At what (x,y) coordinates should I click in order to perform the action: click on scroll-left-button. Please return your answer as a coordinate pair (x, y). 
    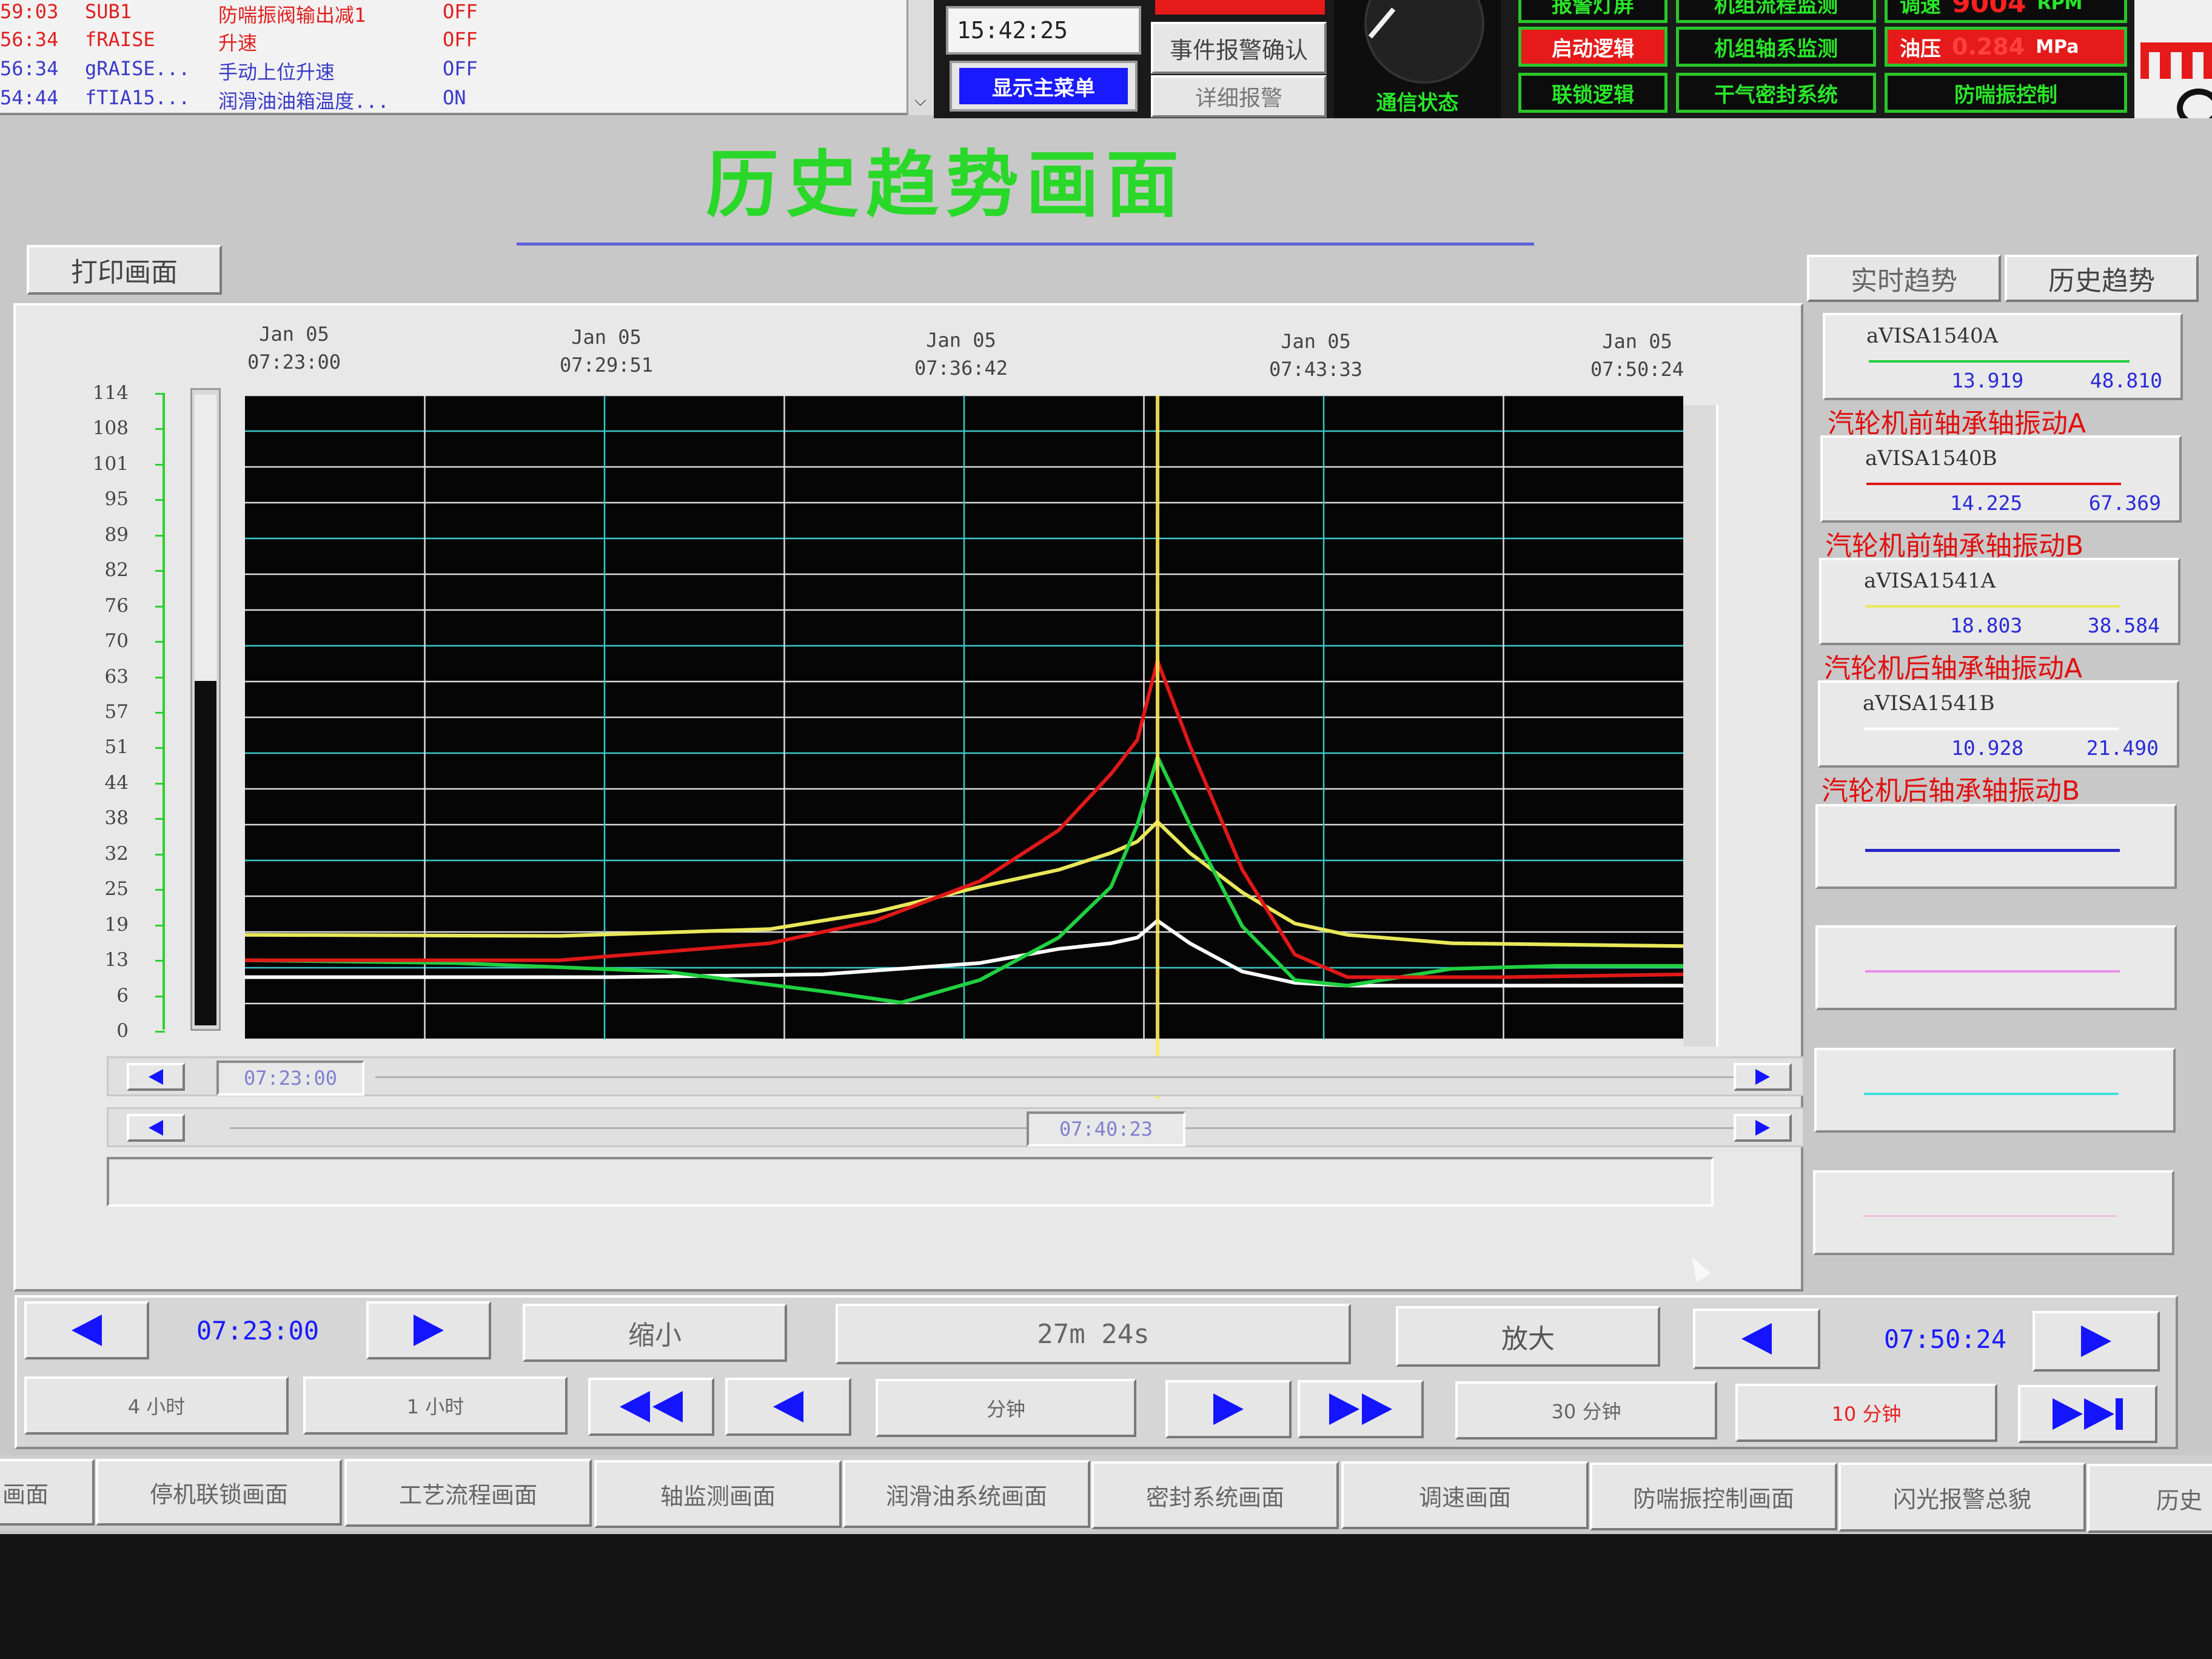
    Looking at the image, I should click on (156, 1077).